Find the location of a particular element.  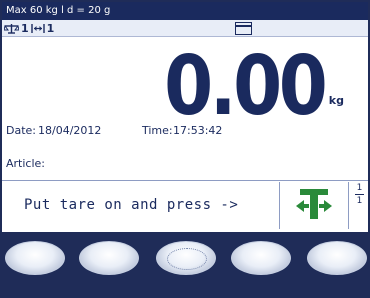

prompt-text: Put tare on and press -> is located at coordinates (131, 205).